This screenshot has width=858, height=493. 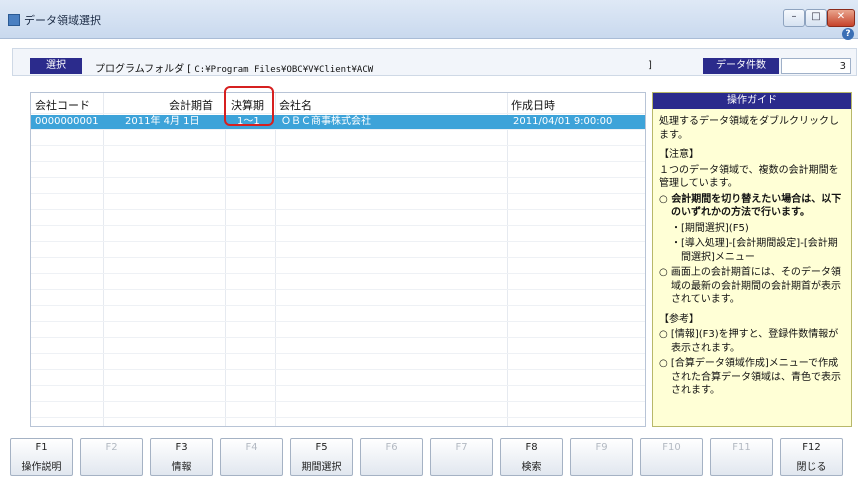 I want to click on f1-help-button: F1 操作説明, so click(x=41, y=457).